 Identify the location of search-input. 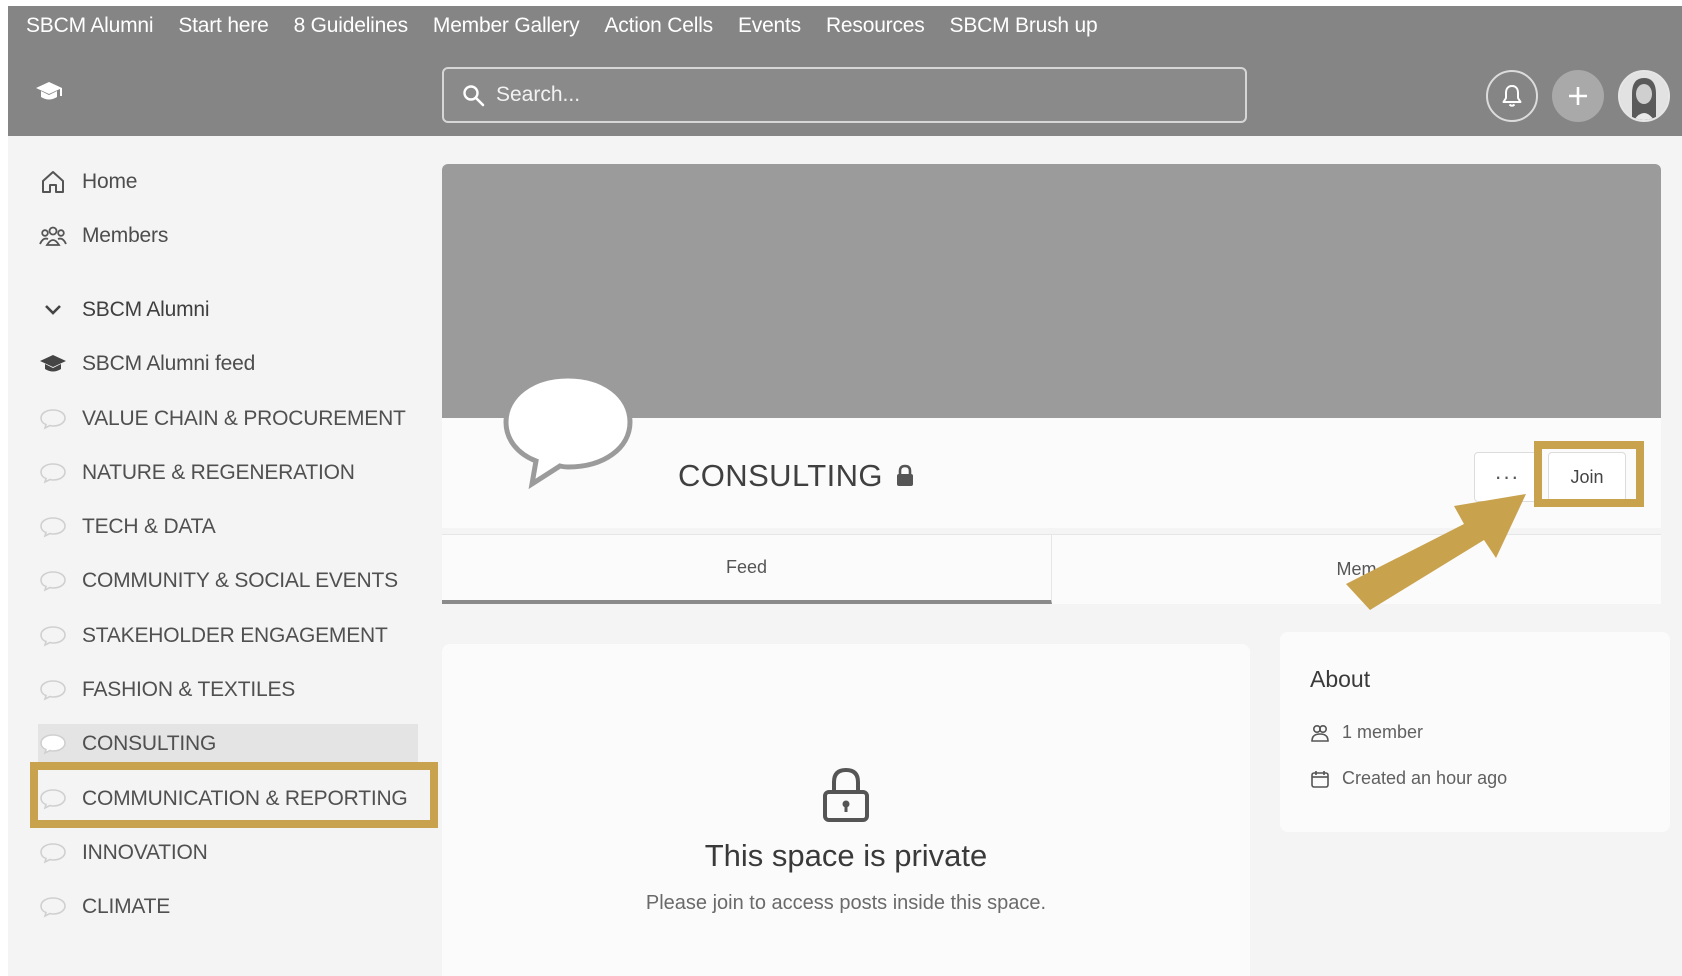
(846, 95).